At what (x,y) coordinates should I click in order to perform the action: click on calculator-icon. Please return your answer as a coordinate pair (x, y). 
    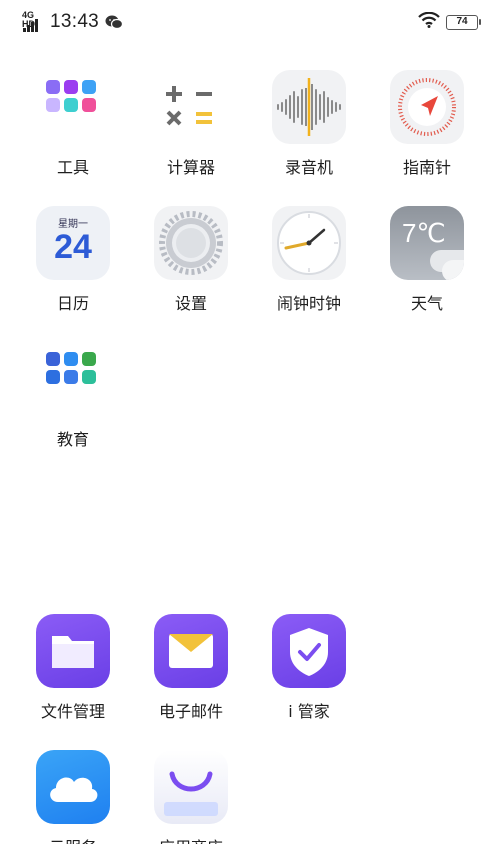
    Looking at the image, I should click on (191, 107).